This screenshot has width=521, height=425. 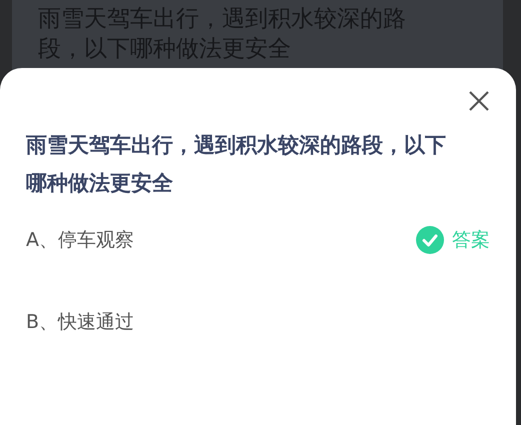 I want to click on option-label: B、快速通过, so click(x=80, y=322).